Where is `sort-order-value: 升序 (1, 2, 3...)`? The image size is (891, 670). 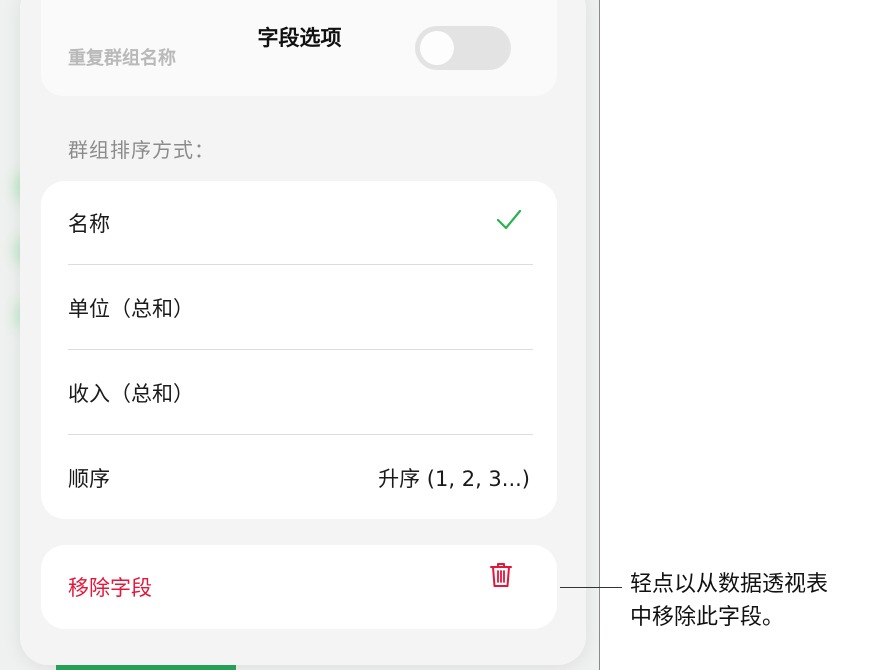
sort-order-value: 升序 (1, 2, 3...) is located at coordinates (454, 479).